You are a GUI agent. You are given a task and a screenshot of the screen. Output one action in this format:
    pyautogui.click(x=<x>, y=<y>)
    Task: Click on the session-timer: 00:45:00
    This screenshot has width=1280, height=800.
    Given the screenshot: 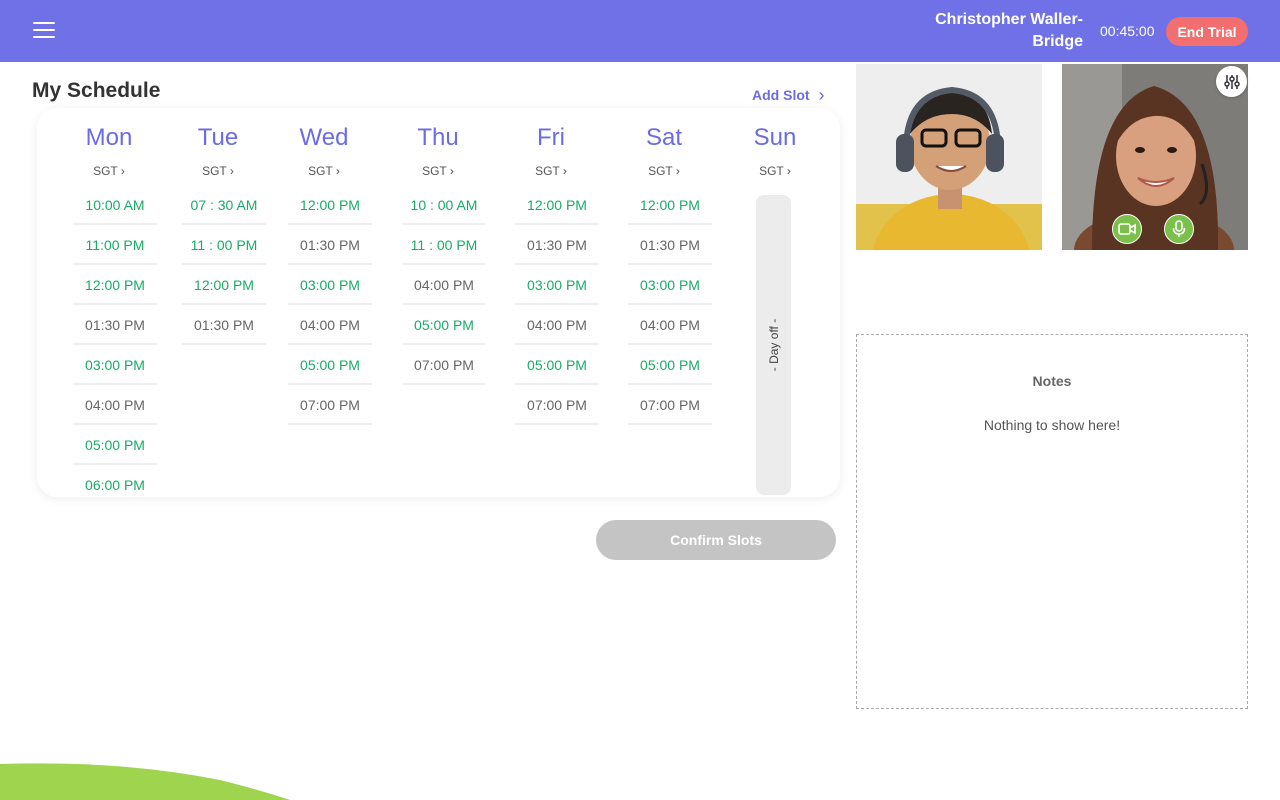 What is the action you would take?
    pyautogui.click(x=1127, y=31)
    